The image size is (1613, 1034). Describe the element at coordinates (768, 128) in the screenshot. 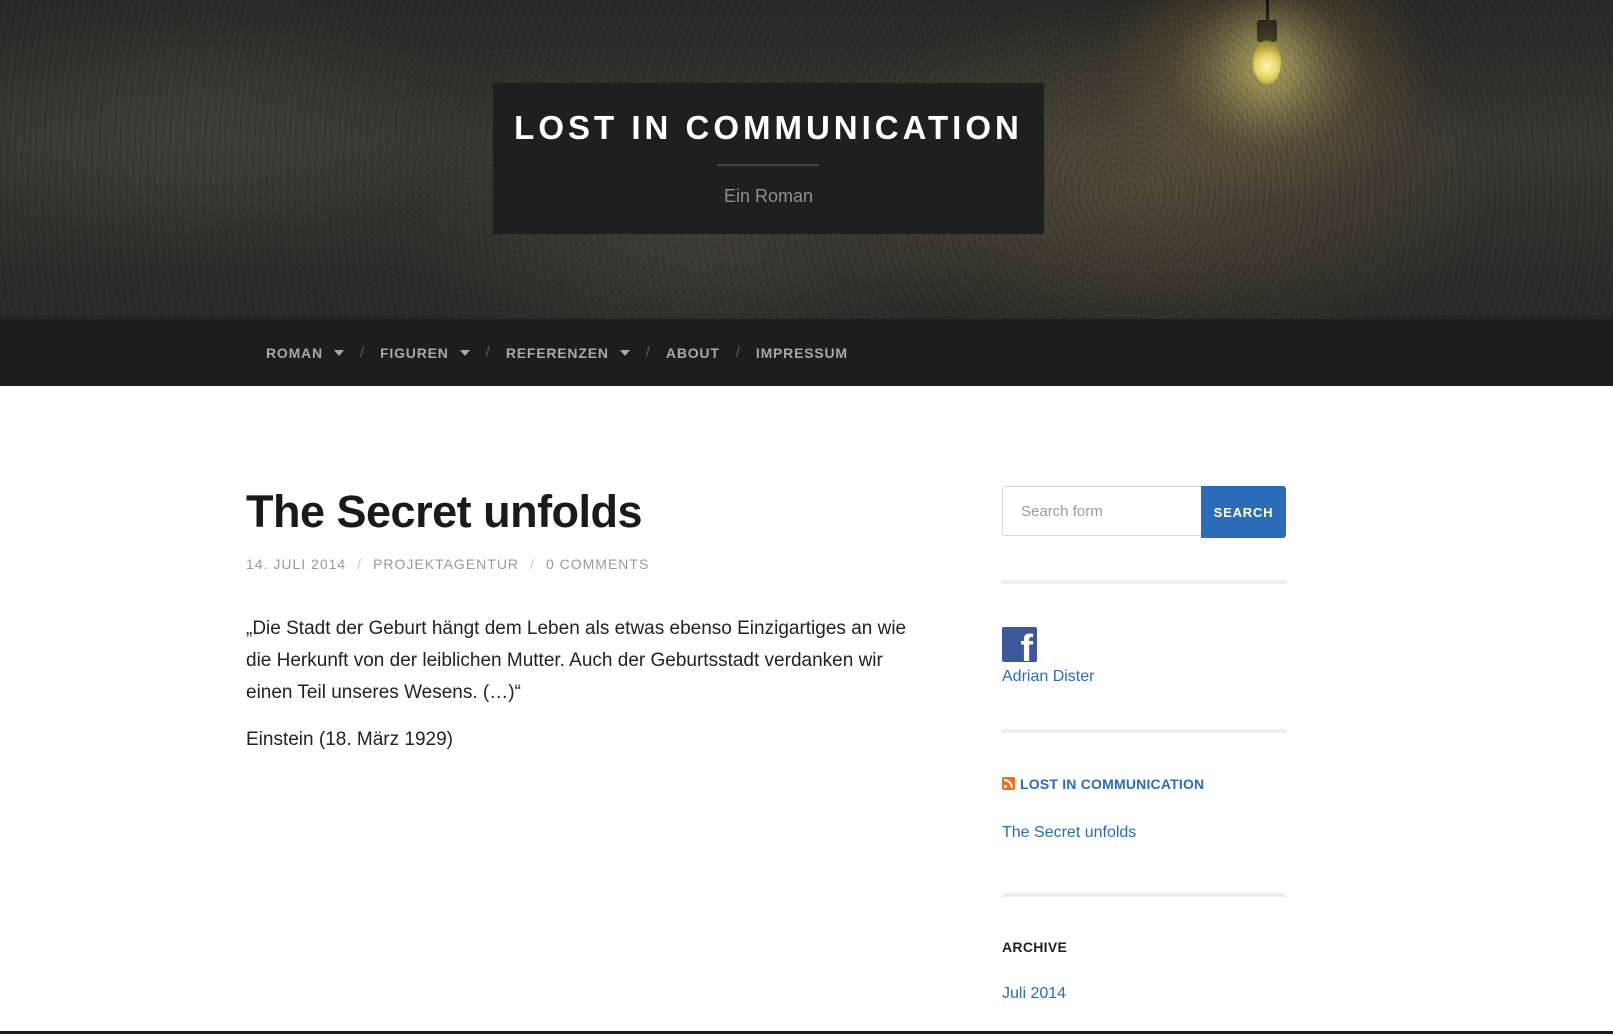

I see `site-title: LOST IN COMMUNICATION` at that location.